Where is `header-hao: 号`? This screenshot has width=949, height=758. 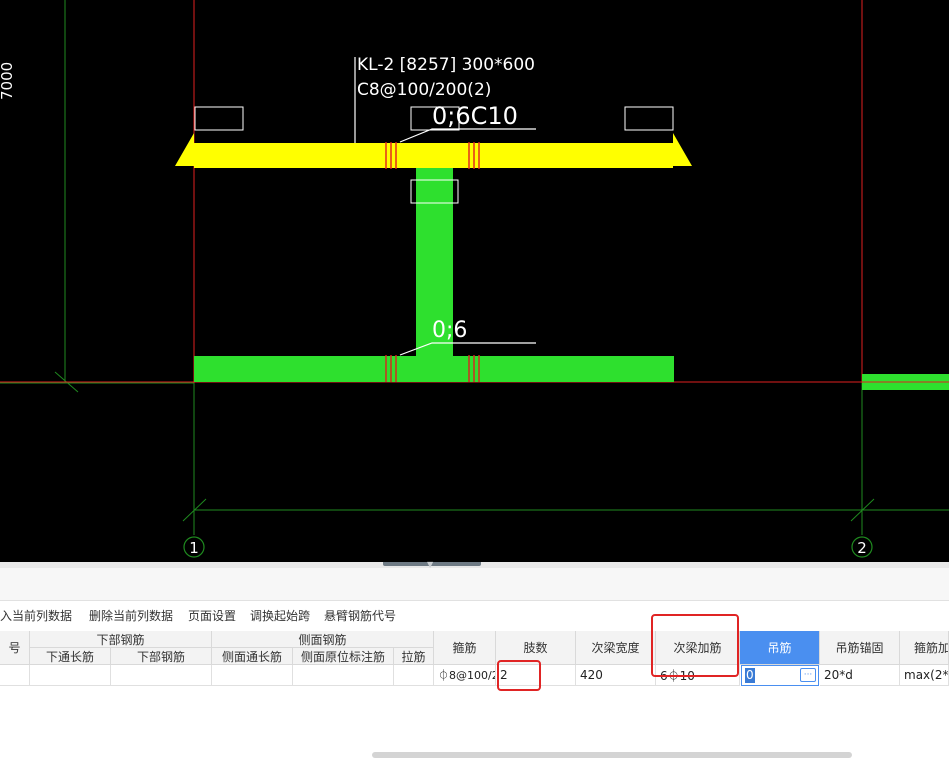
header-hao: 号 is located at coordinates (15, 648).